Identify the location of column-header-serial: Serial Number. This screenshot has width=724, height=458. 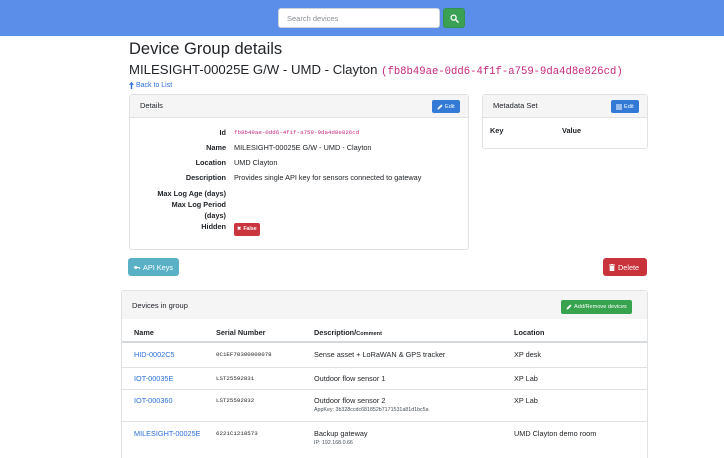
(241, 332).